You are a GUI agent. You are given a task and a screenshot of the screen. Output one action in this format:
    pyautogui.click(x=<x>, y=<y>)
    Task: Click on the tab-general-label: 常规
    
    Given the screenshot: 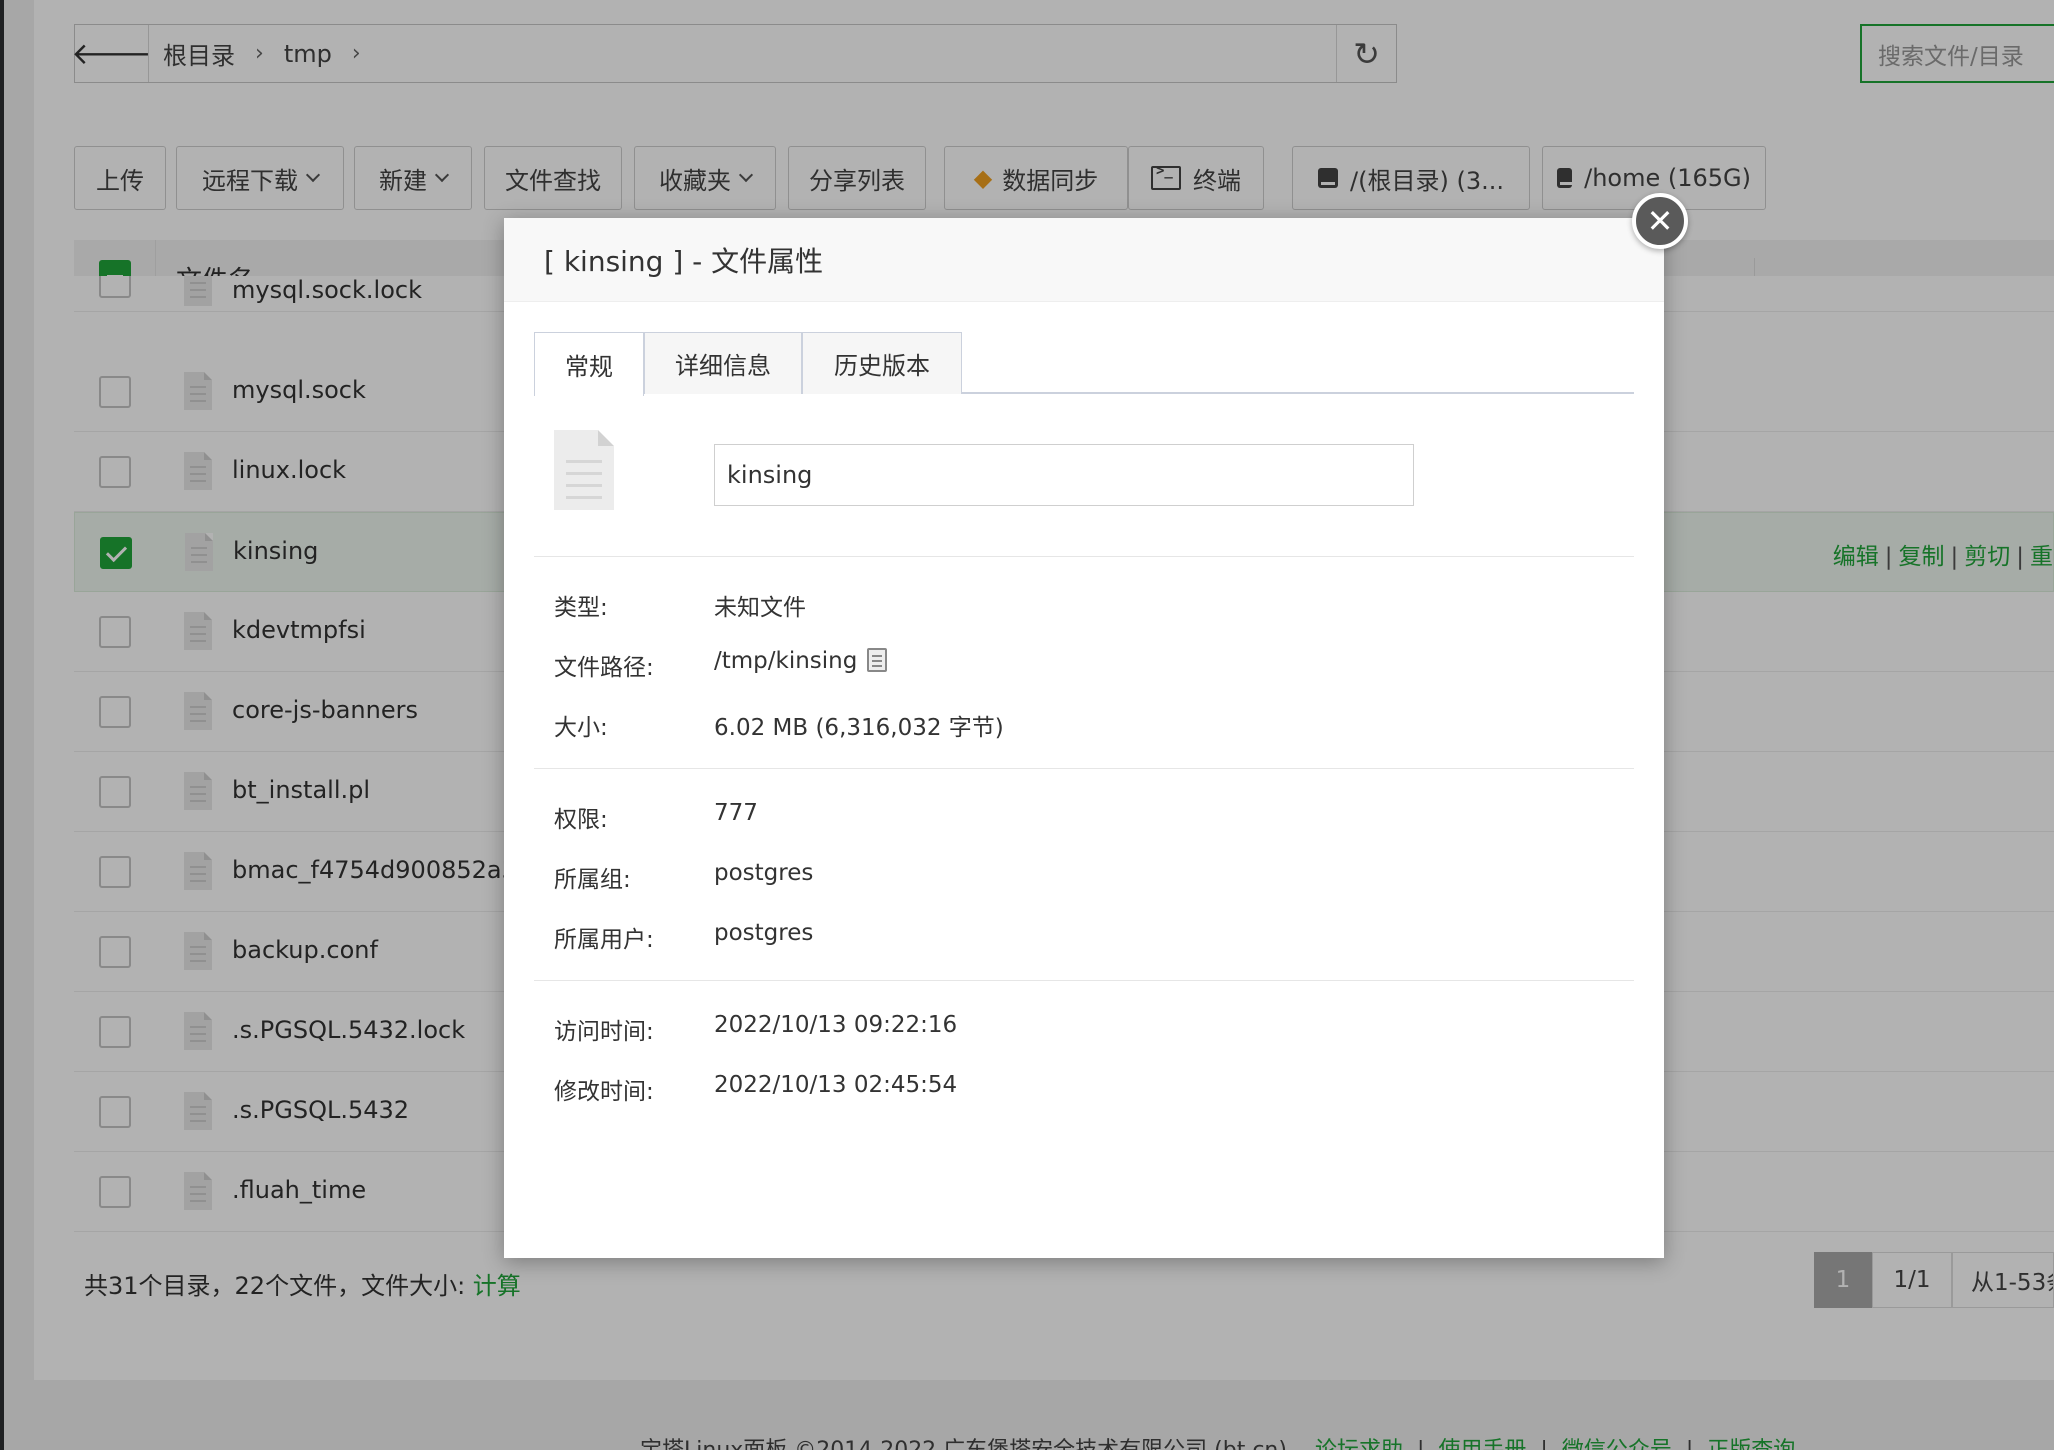 What is the action you would take?
    pyautogui.click(x=589, y=367)
    